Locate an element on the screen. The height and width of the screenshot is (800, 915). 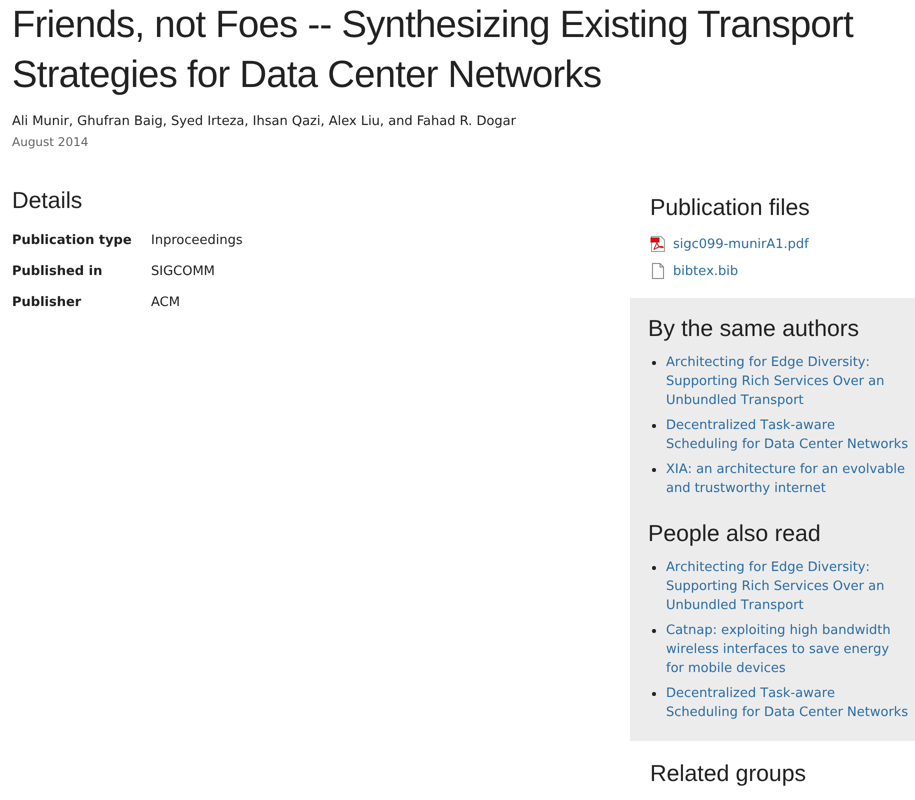
detail-label: Publisher is located at coordinates (47, 303).